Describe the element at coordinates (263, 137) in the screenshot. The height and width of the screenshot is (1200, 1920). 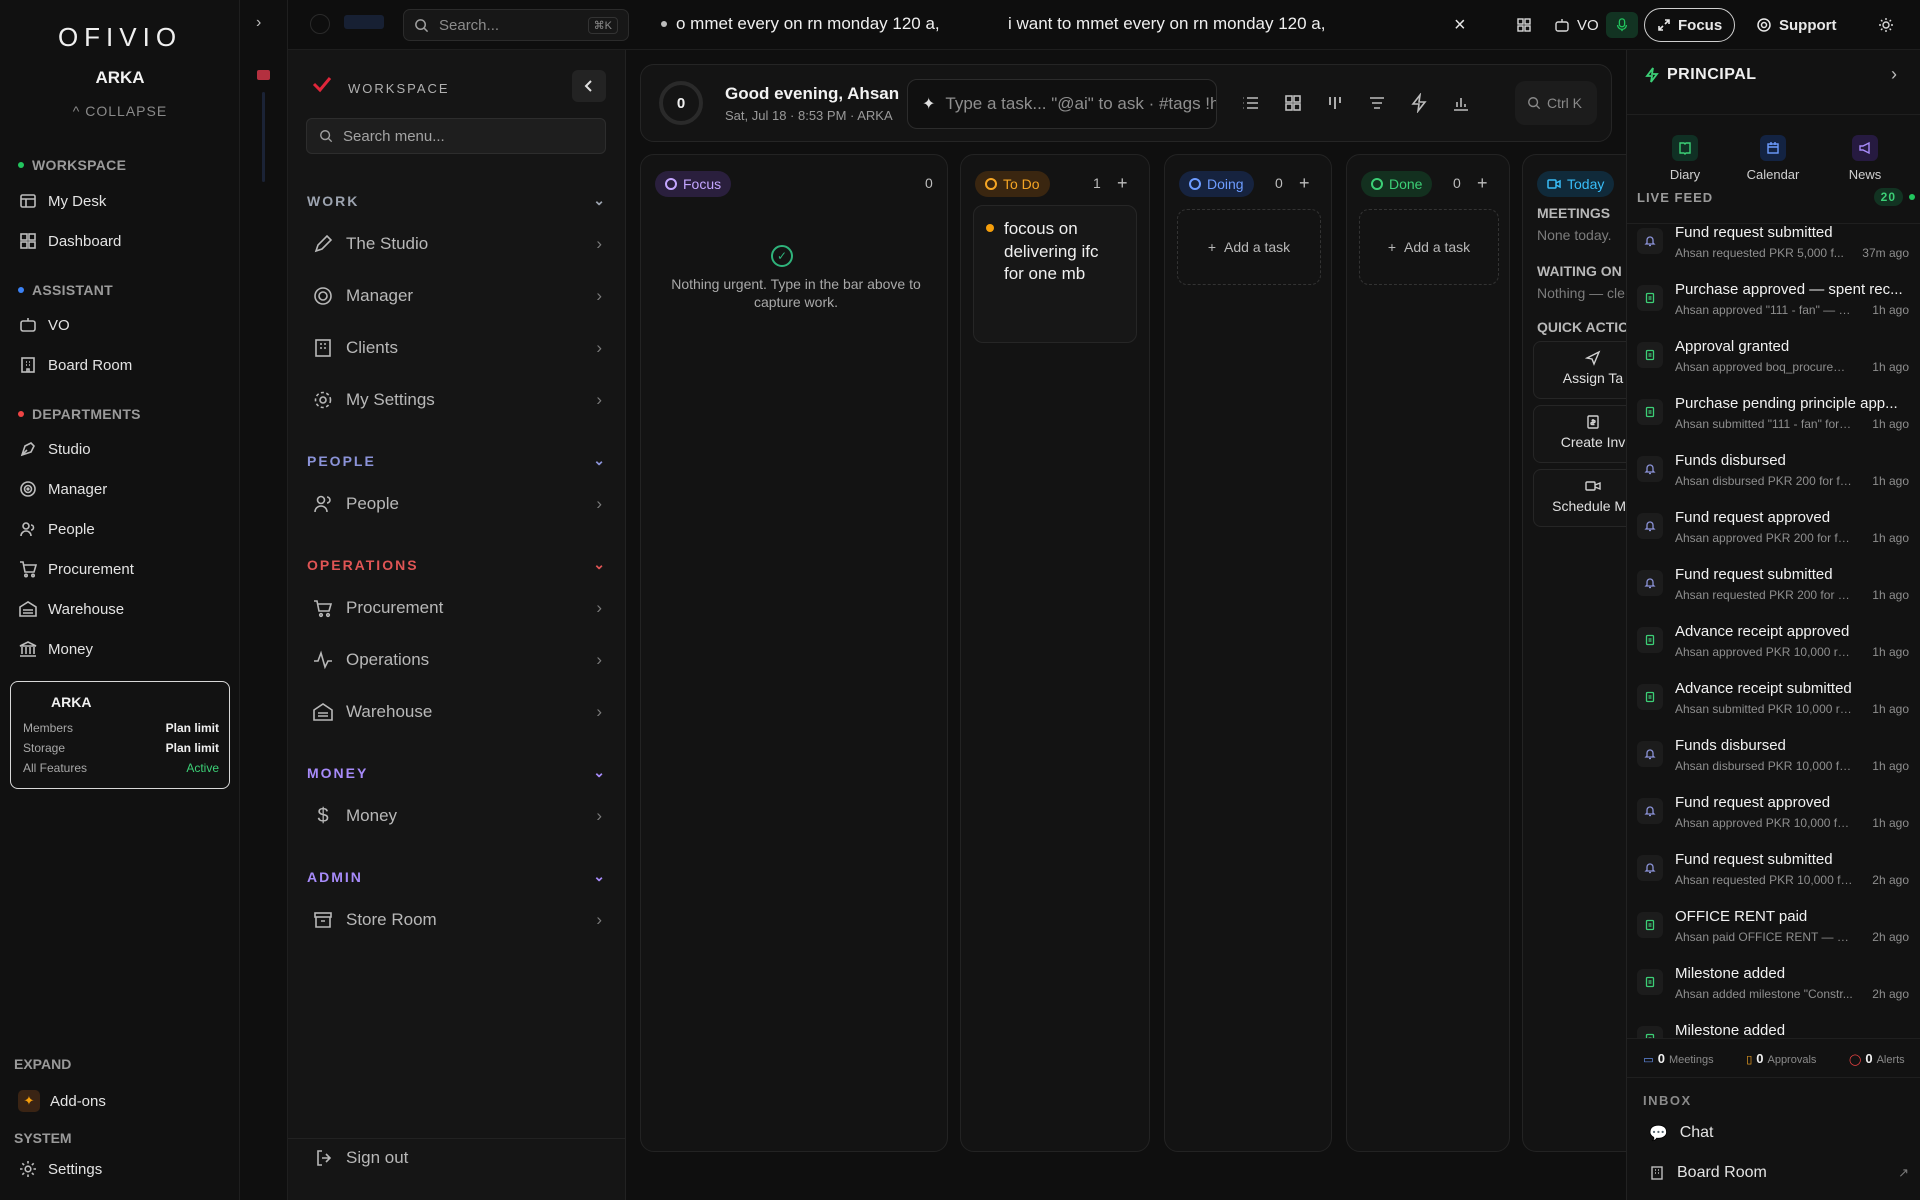
I see `rail-scroll-track` at that location.